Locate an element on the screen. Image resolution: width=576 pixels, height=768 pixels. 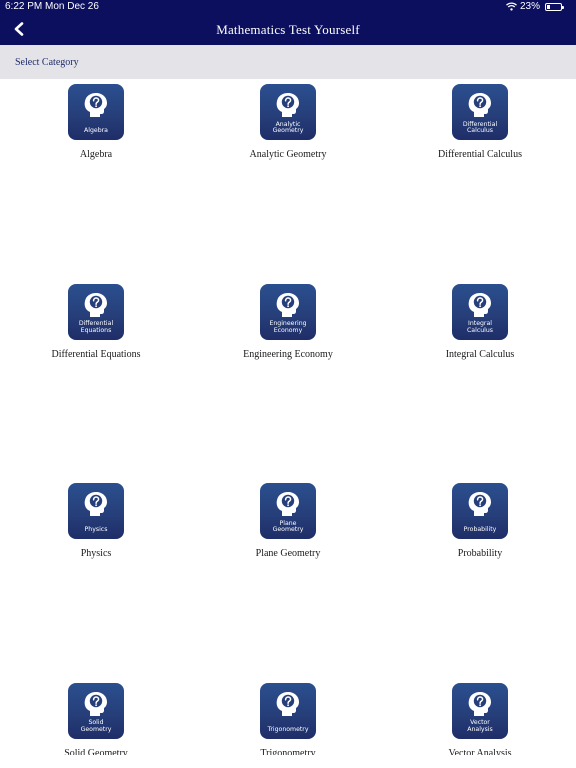
category-name: Differential Calculus is located at coordinates (480, 154).